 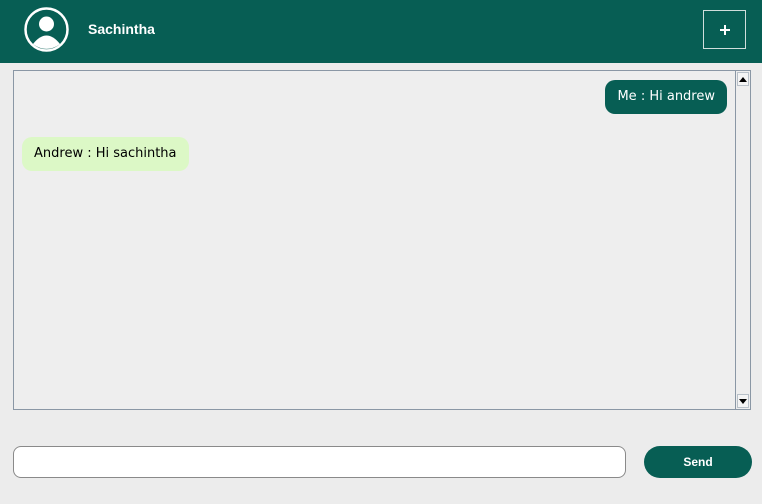 I want to click on incoming-message: Andrew : Hi sachintha, so click(x=105, y=154).